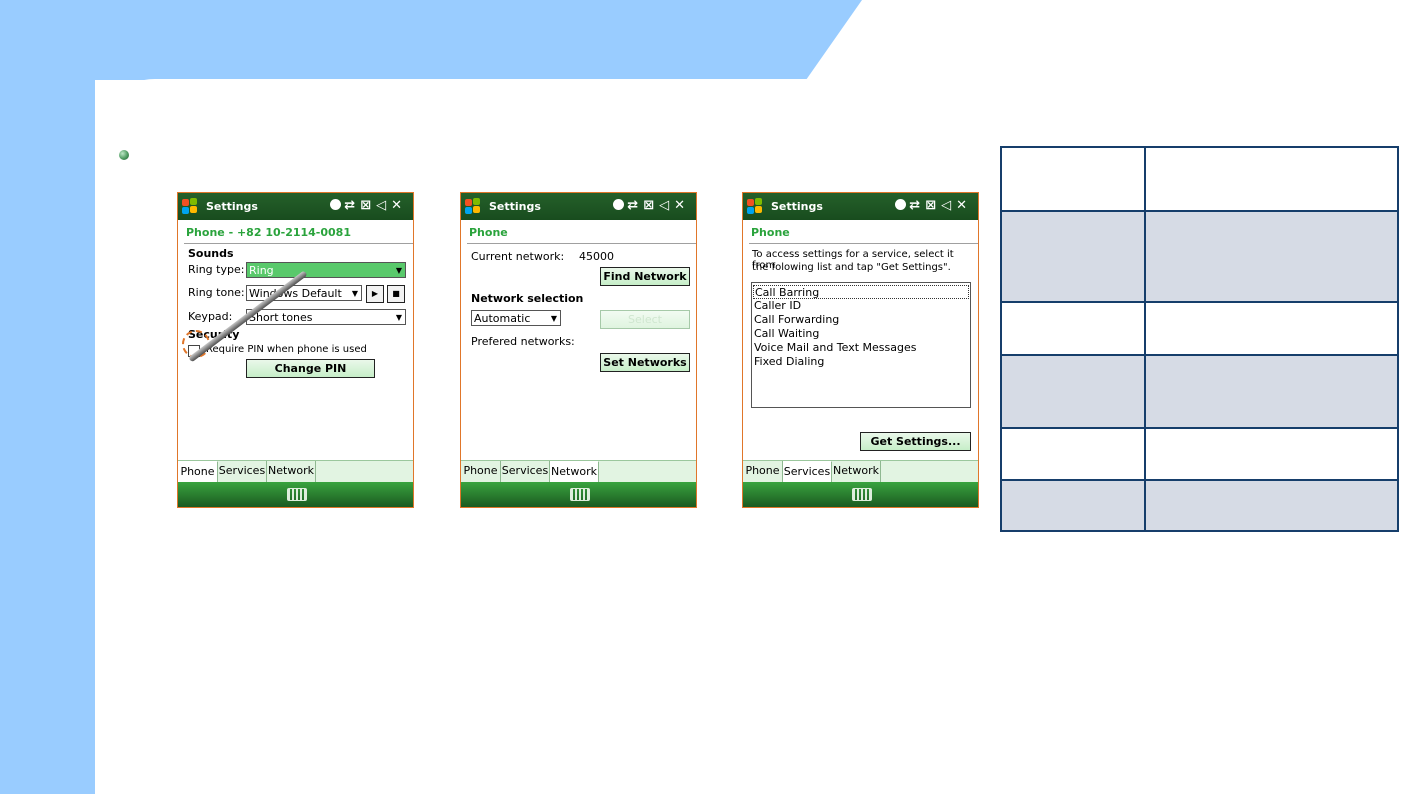  Describe the element at coordinates (216, 292) in the screenshot. I see `ring-tone-label: Ring tone:` at that location.